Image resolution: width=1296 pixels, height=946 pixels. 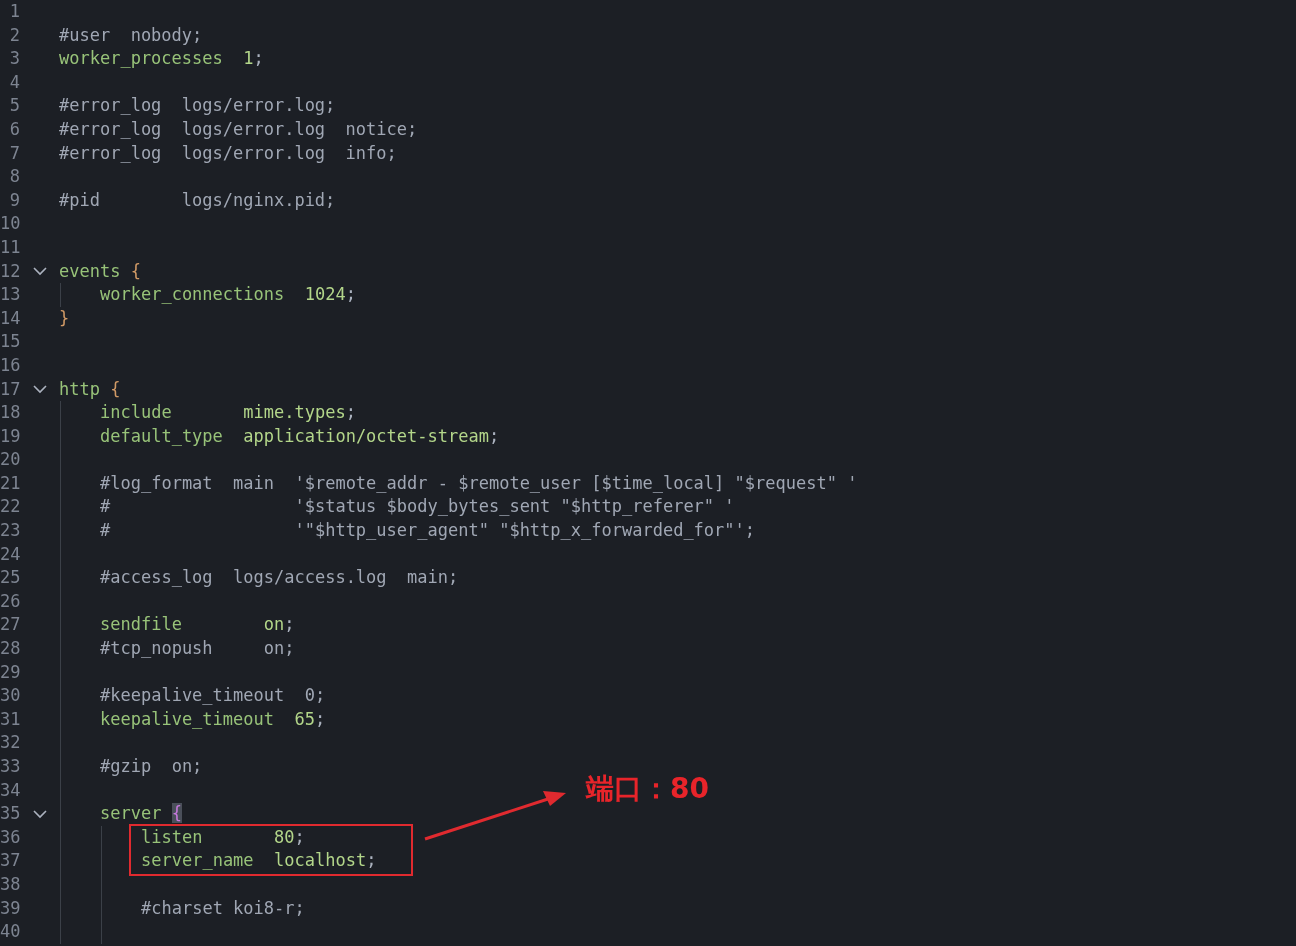 I want to click on code-line: events {, so click(x=100, y=270).